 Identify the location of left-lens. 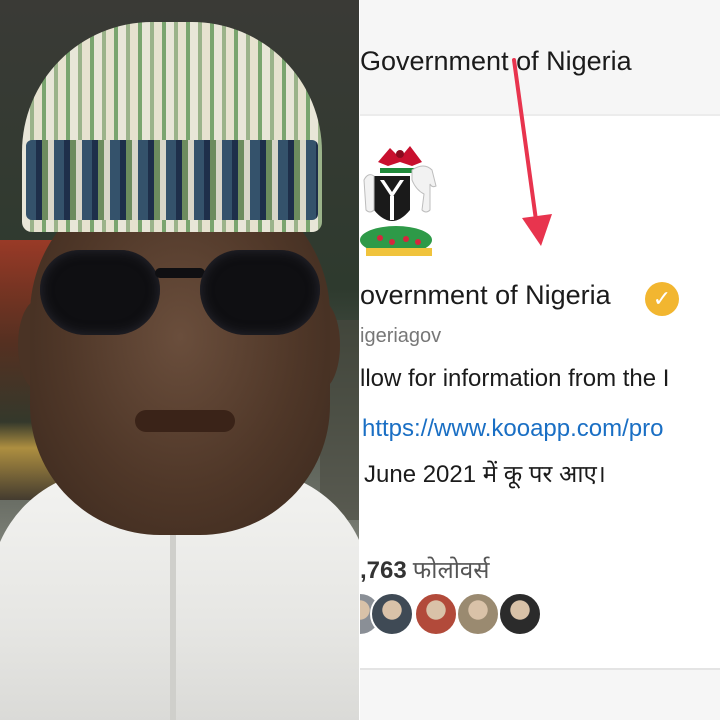
(100, 292).